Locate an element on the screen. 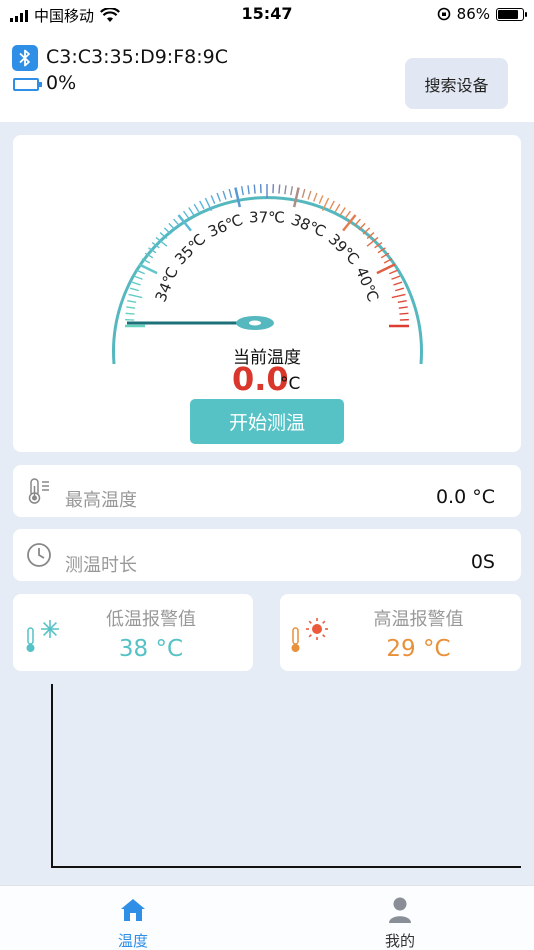 The height and width of the screenshot is (950, 534). low-alarm-card: 低温报警值 38 °C is located at coordinates (133, 632).